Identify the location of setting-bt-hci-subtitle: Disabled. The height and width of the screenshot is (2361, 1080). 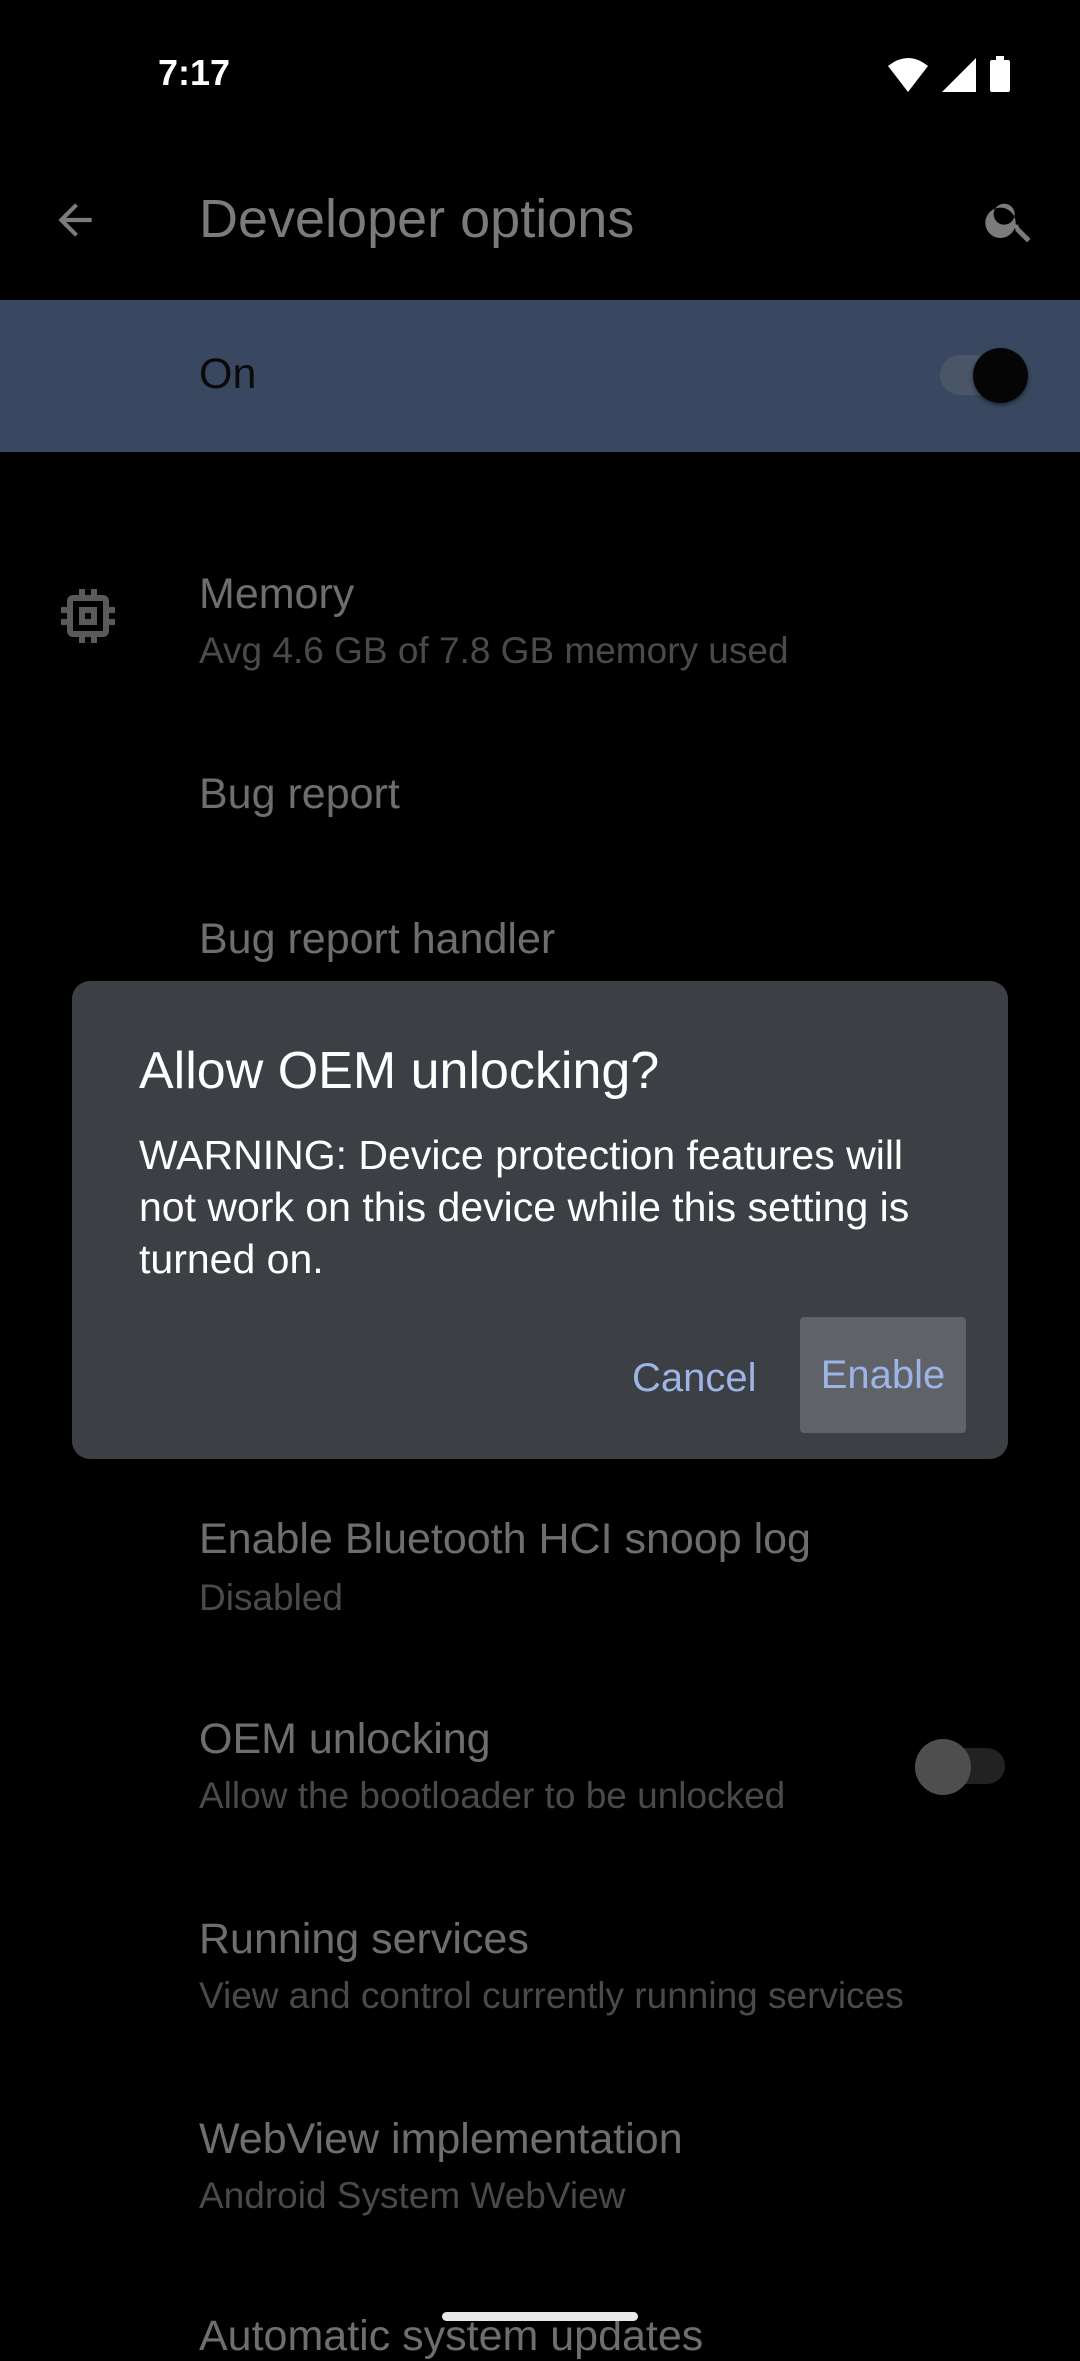
(271, 1597).